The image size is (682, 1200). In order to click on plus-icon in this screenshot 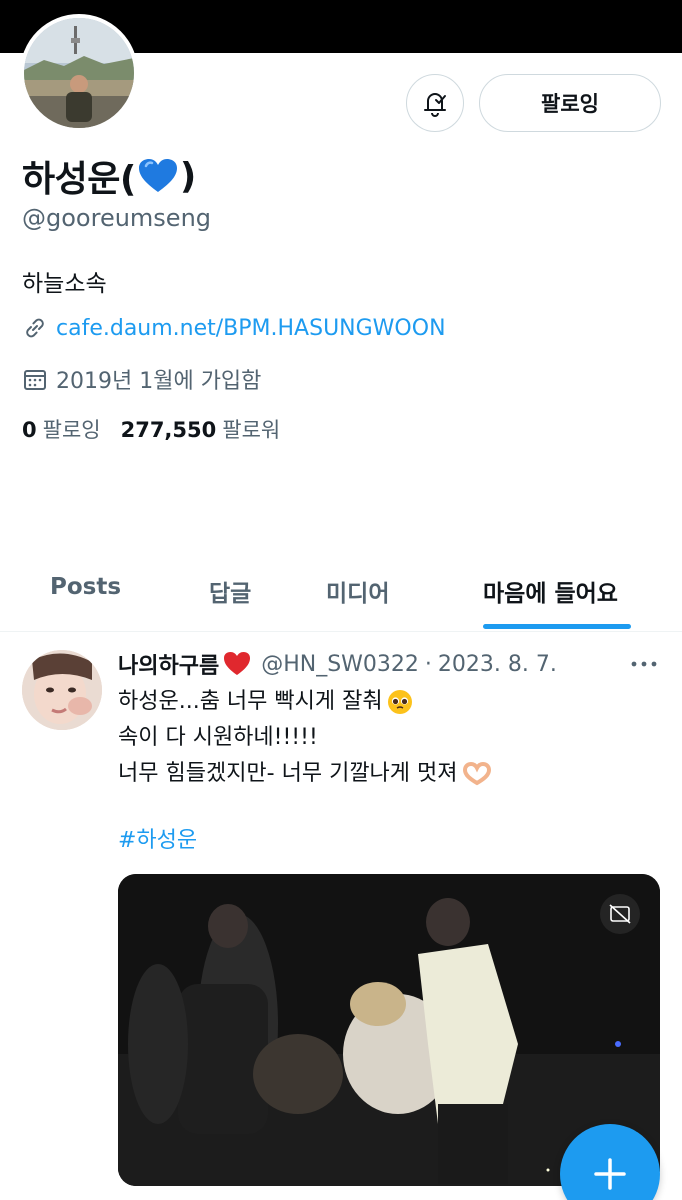, I will do `click(610, 1174)`.